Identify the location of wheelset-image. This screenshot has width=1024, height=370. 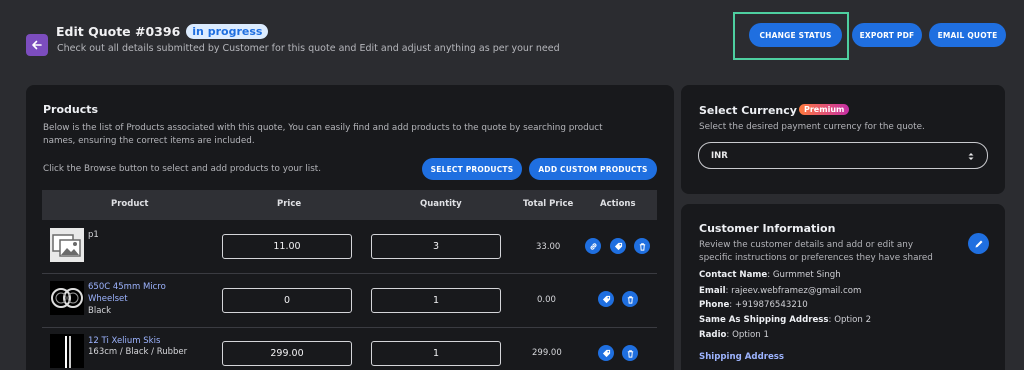
(67, 298).